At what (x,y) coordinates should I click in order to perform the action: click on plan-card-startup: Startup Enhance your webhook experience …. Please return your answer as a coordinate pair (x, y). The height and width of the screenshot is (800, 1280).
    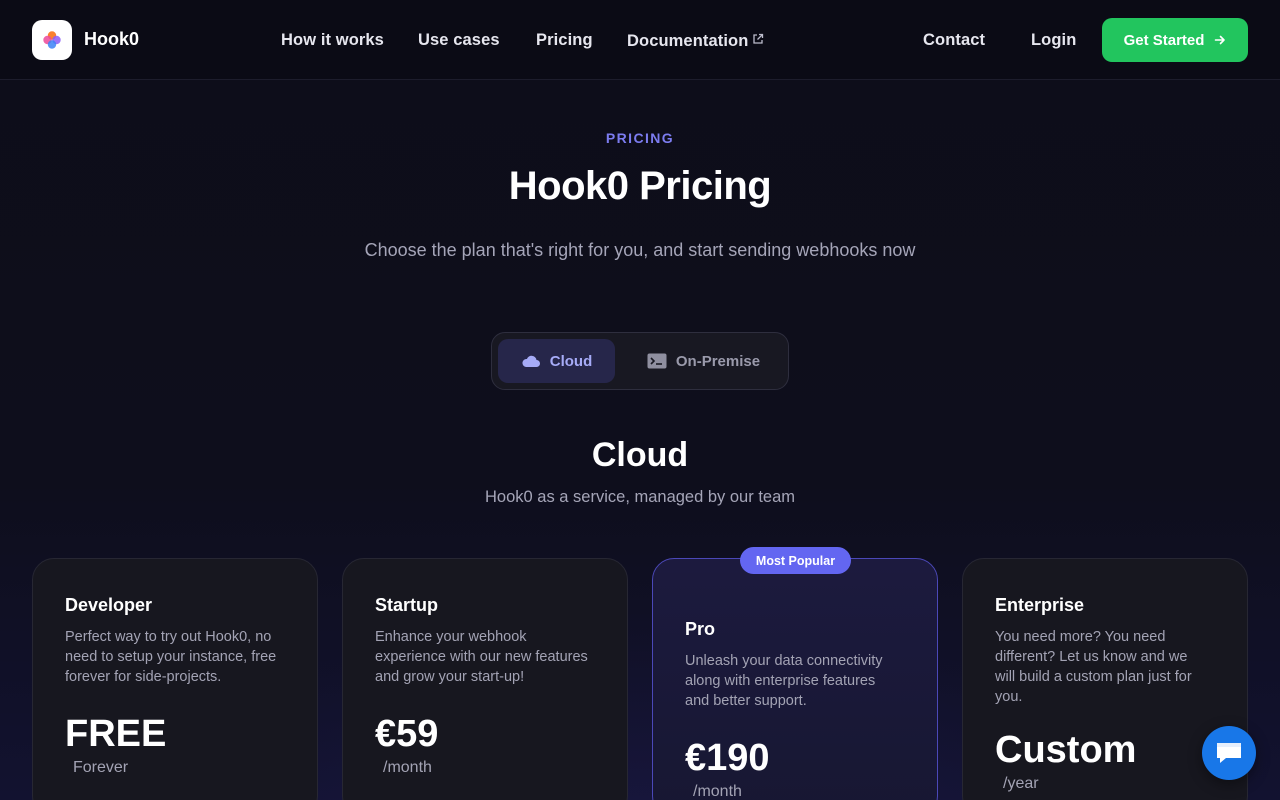
    Looking at the image, I should click on (485, 679).